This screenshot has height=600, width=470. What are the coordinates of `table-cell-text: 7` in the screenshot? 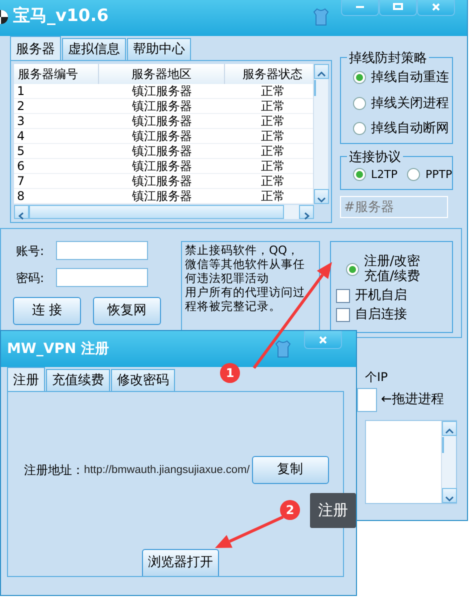 It's located at (21, 181).